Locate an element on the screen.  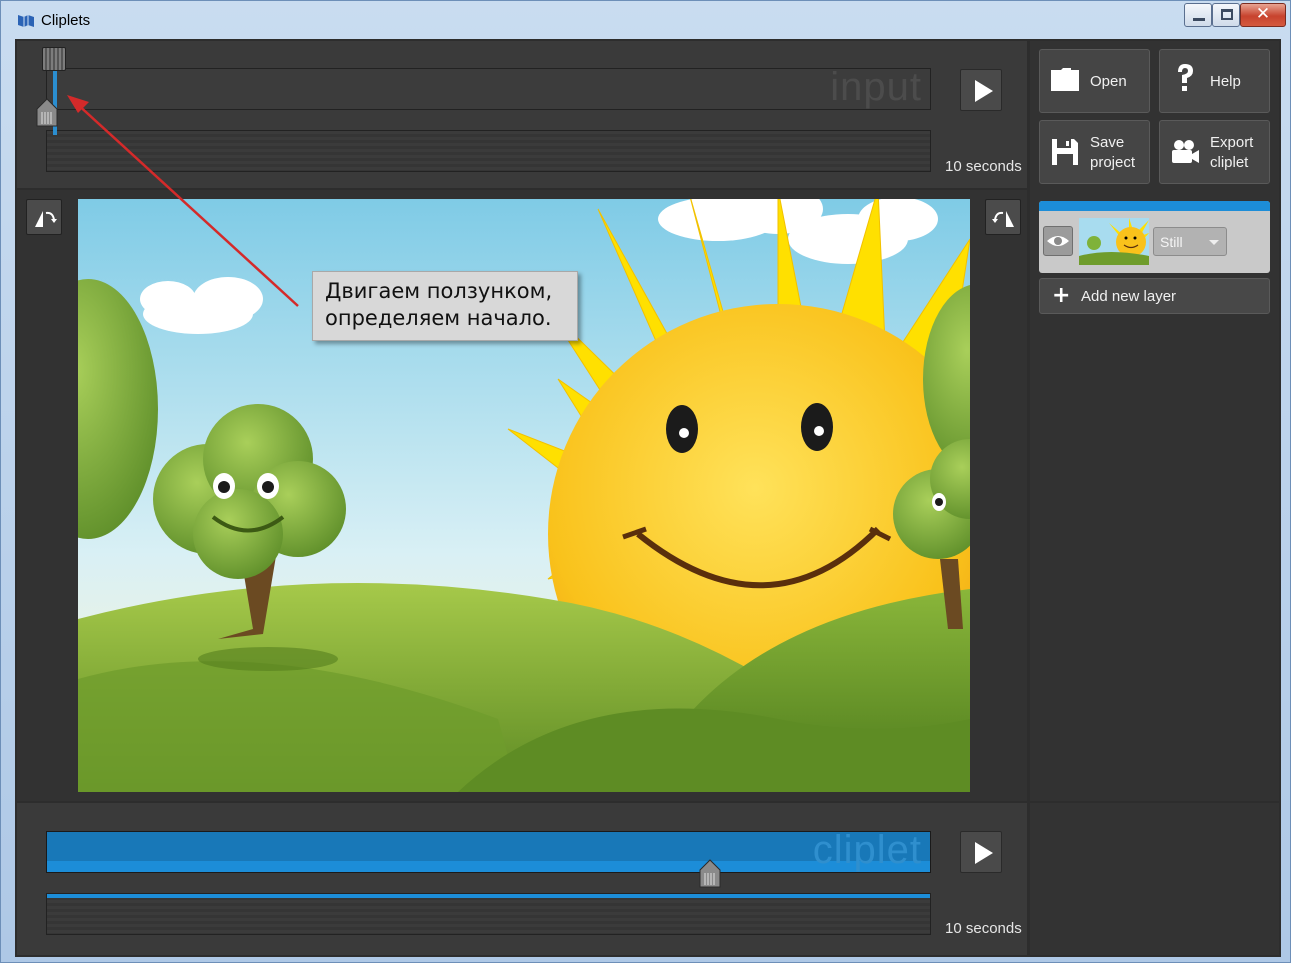
folder-icon is located at coordinates (1065, 79).